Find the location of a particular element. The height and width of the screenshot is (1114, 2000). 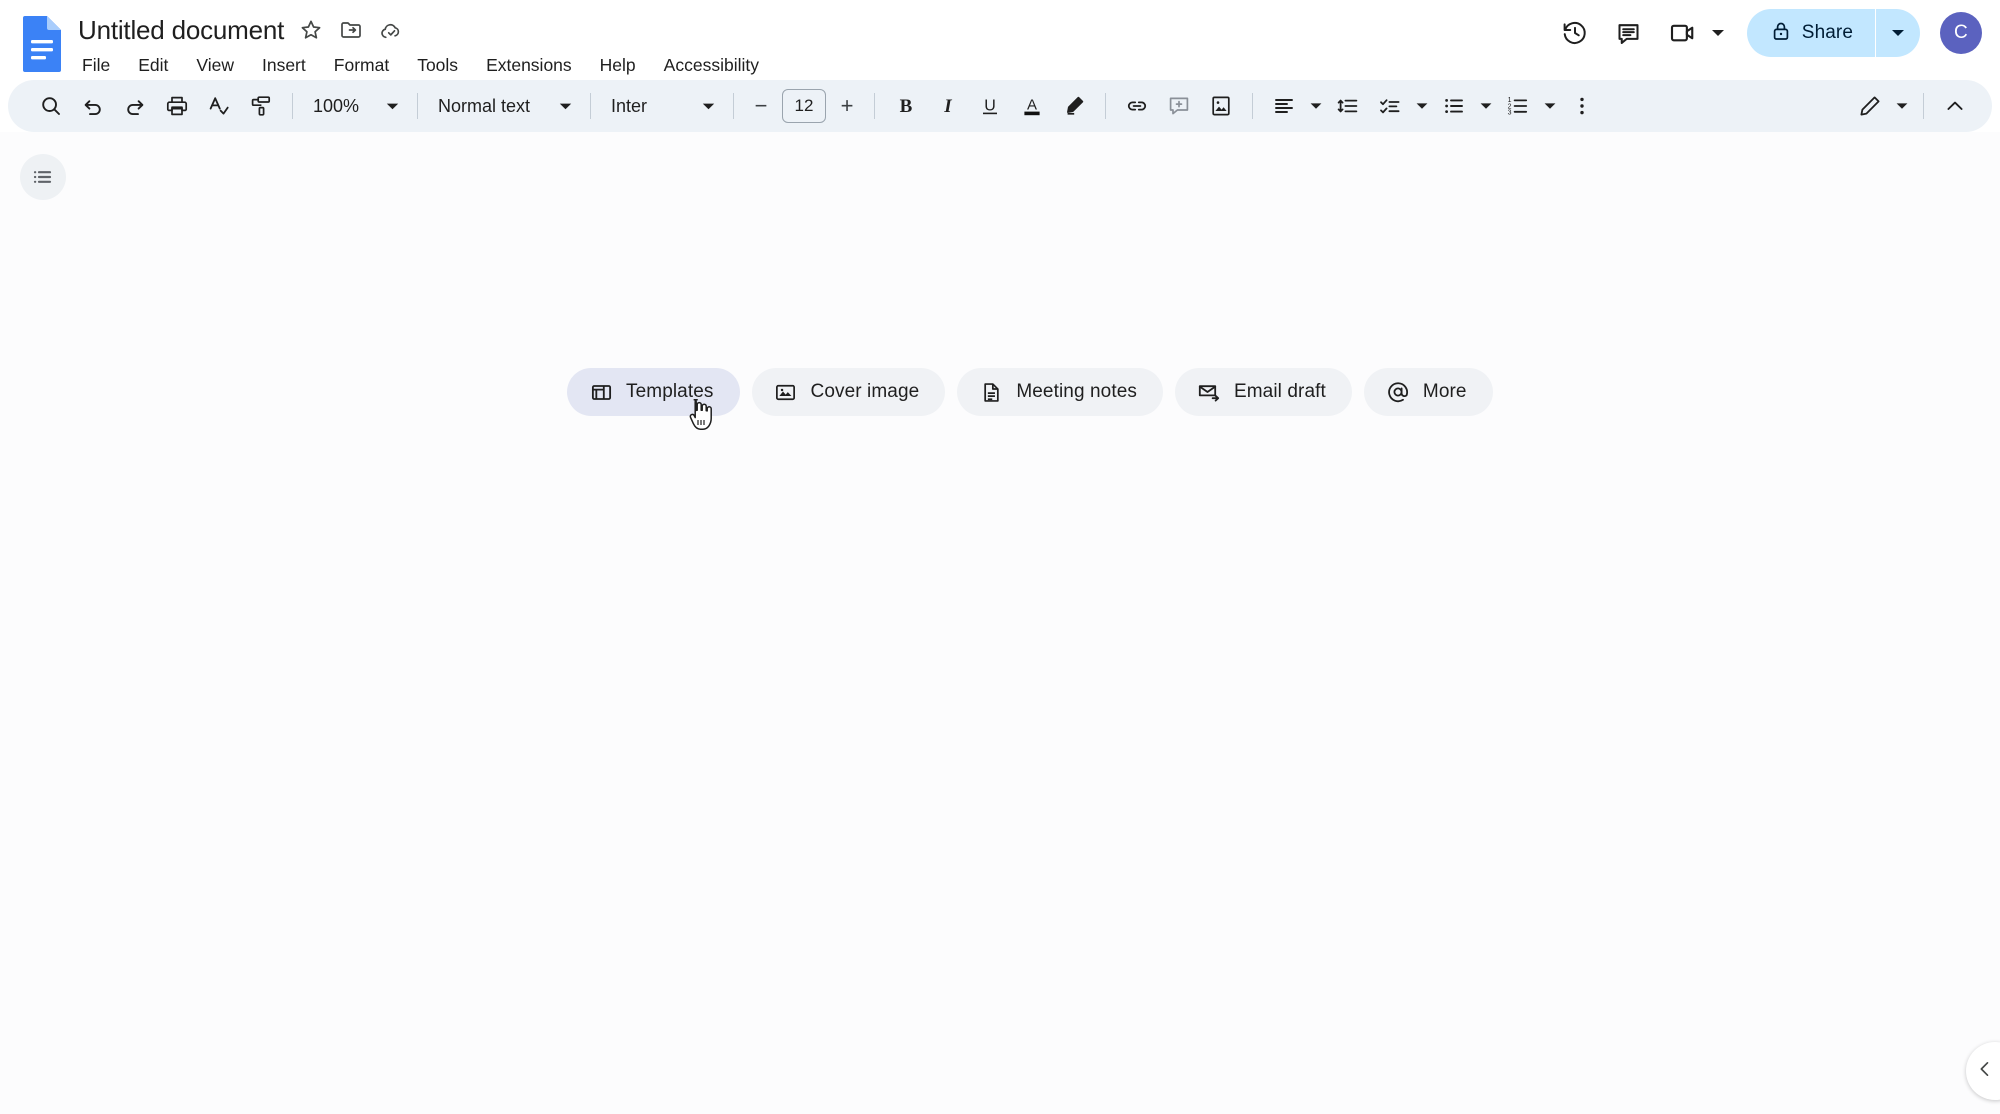

highlight-color-icon is located at coordinates (1074, 106).